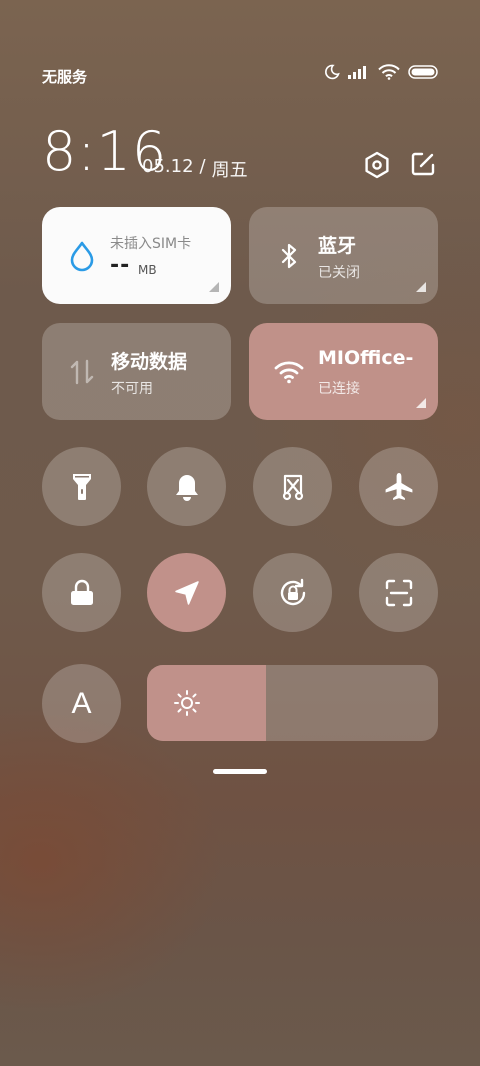  I want to click on auto-brightness-toggle: A, so click(81, 703).